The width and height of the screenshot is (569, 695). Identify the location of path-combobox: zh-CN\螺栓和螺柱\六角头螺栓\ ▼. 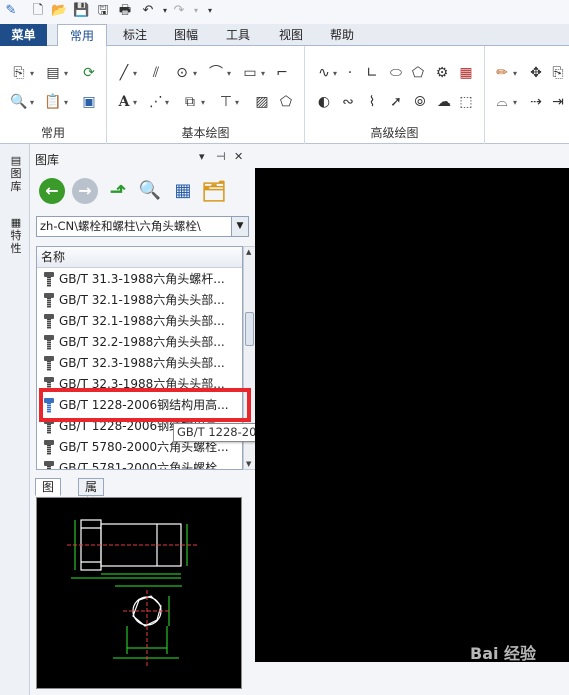
(142, 226).